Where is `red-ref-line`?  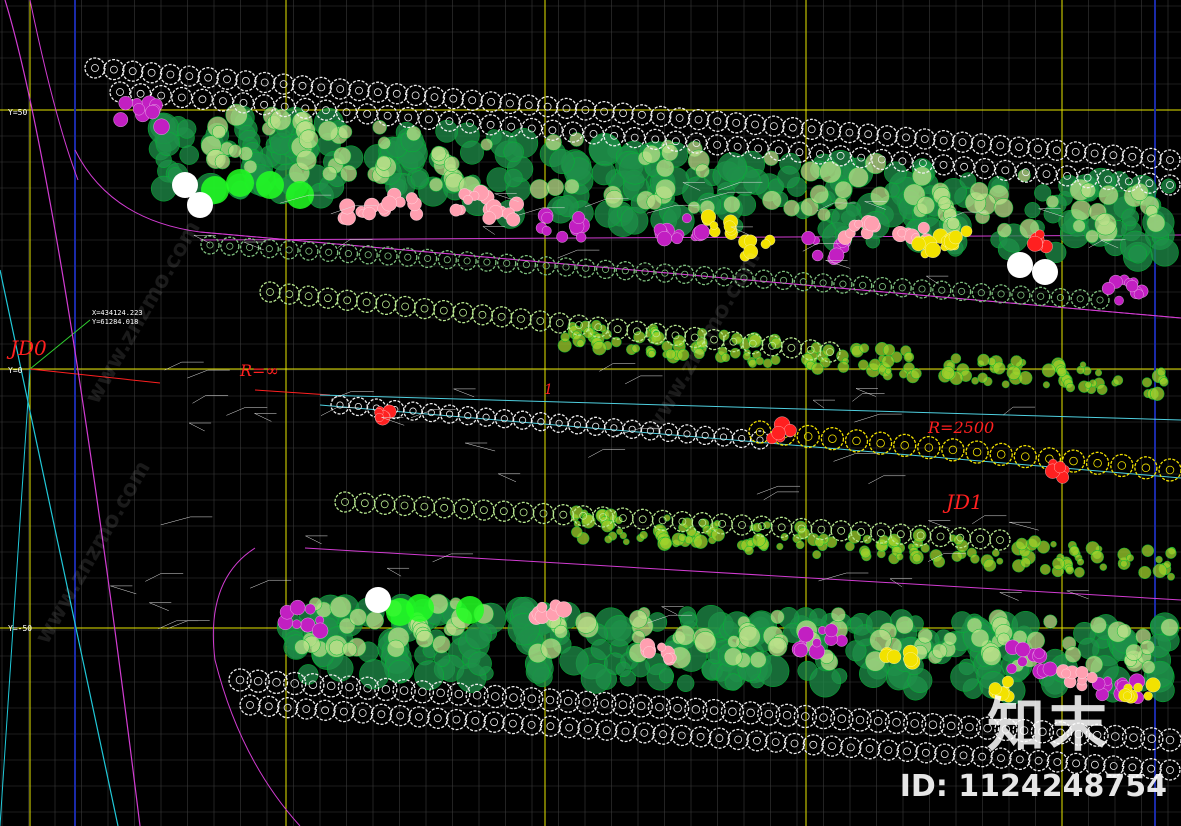
red-ref-line is located at coordinates (292, 392).